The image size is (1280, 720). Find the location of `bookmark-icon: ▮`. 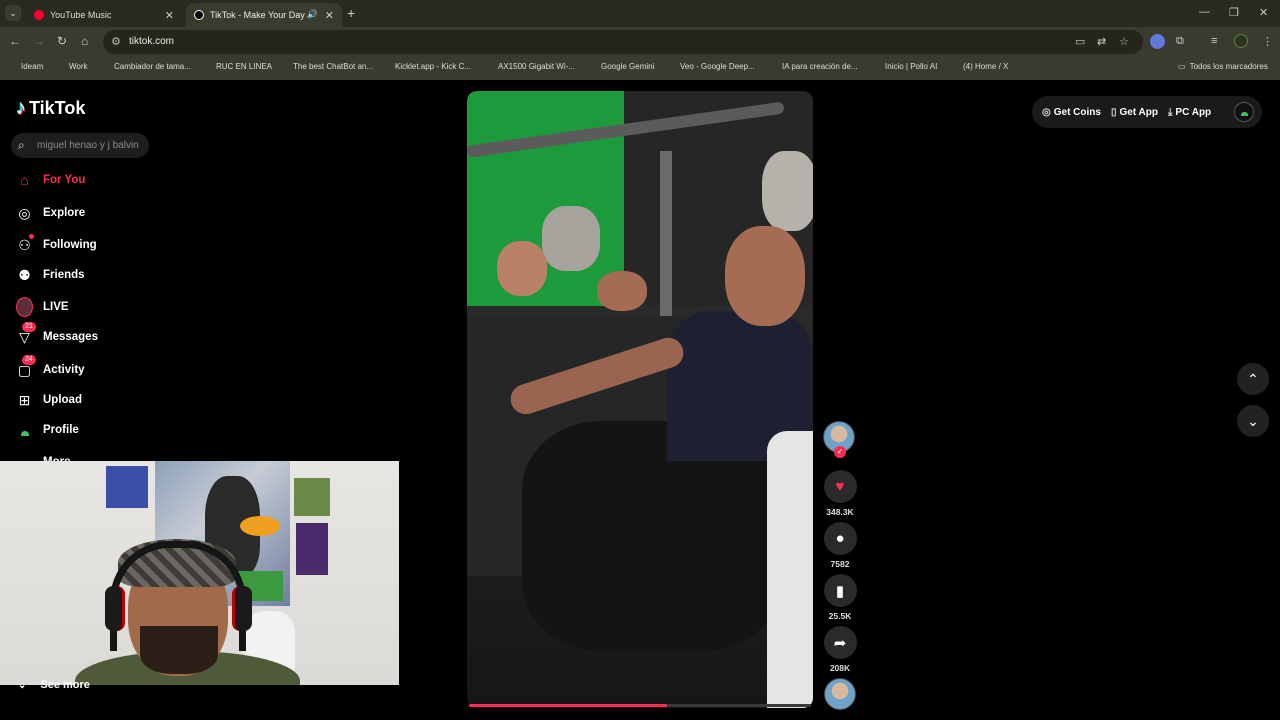

bookmark-icon: ▮ is located at coordinates (840, 590).